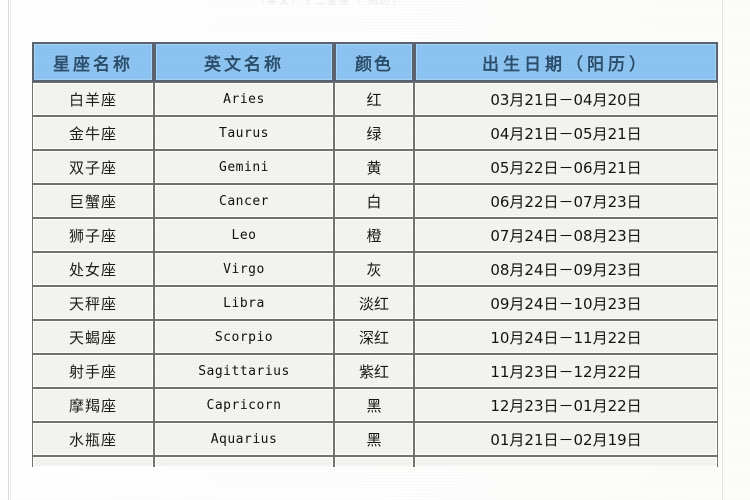 This screenshot has height=500, width=750. I want to click on page-left-rule, so click(8, 250).